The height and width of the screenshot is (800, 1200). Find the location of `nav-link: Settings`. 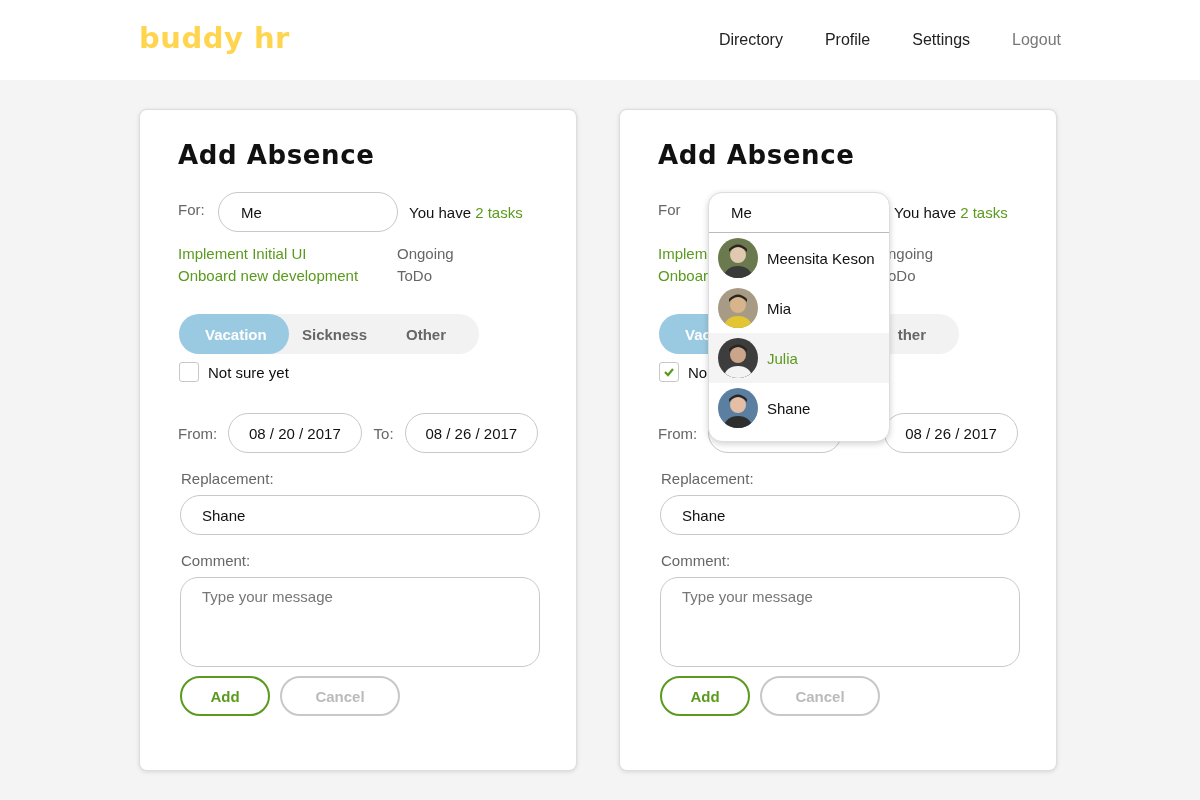

nav-link: Settings is located at coordinates (941, 40).